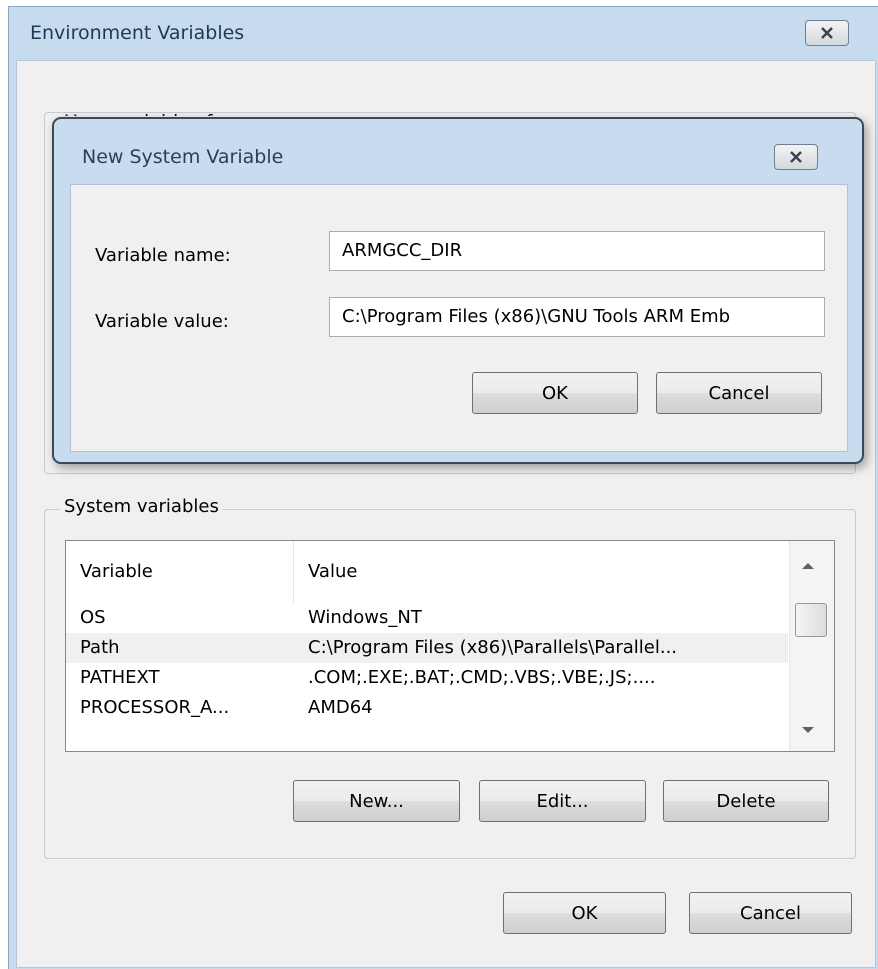  I want to click on value-cell: Windows_NT, so click(365, 617).